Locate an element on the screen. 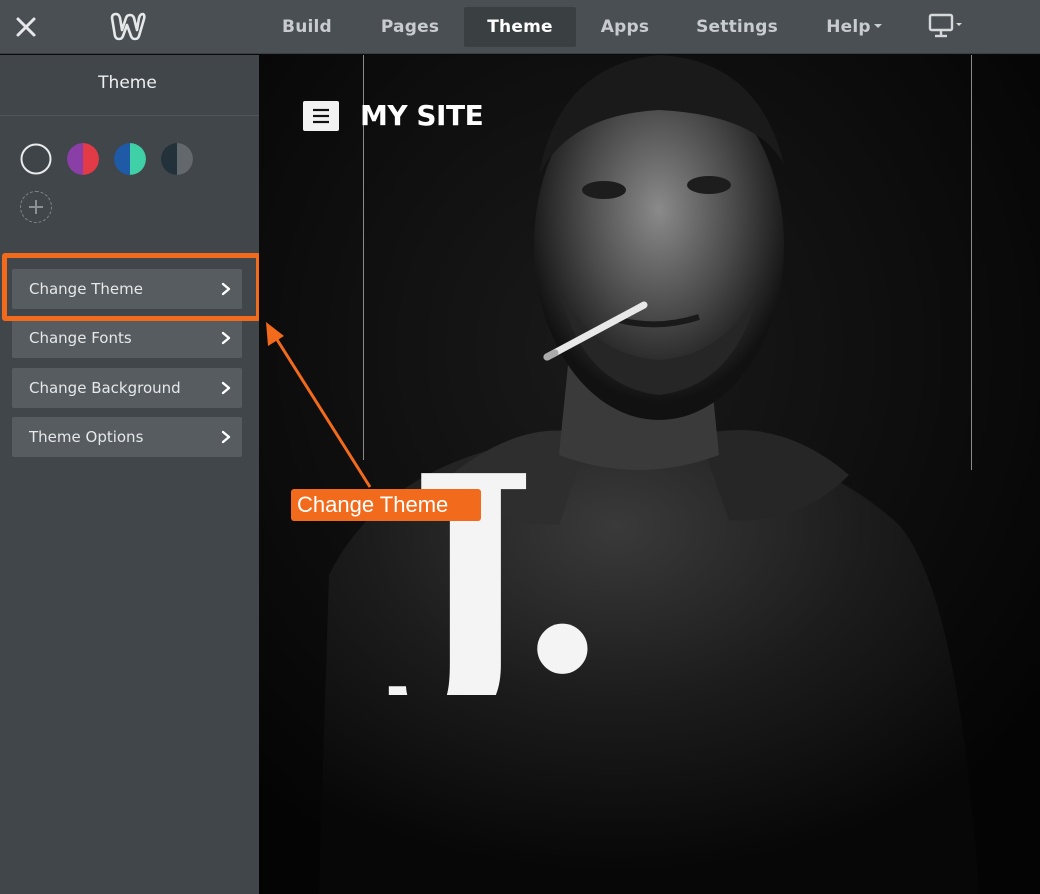 The width and height of the screenshot is (1040, 894). swatch-slate is located at coordinates (177, 159).